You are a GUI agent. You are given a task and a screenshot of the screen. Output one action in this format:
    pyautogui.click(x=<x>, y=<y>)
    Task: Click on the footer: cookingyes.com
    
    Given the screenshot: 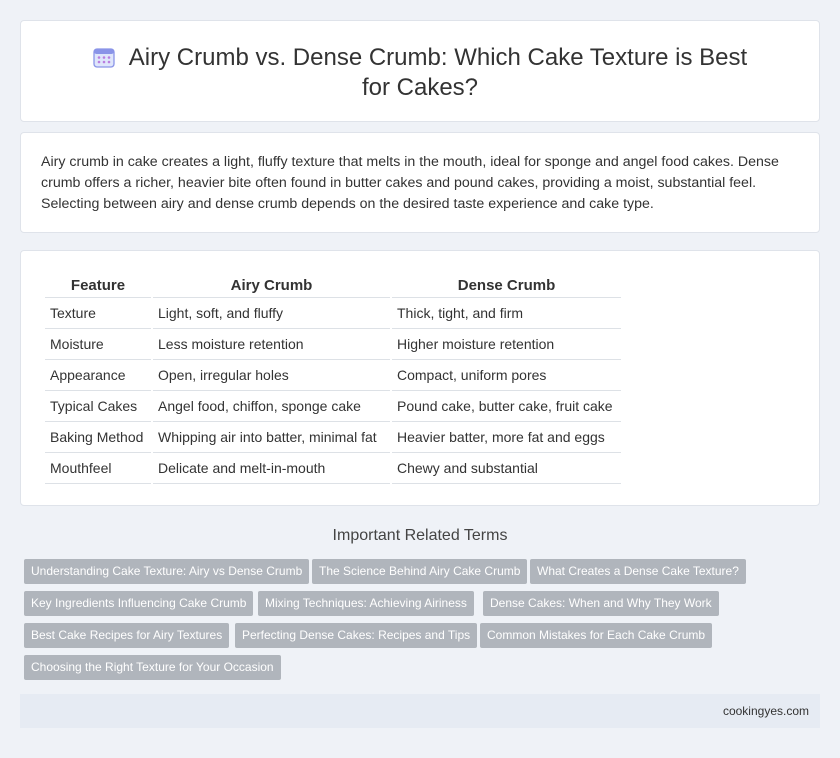 What is the action you would take?
    pyautogui.click(x=420, y=711)
    